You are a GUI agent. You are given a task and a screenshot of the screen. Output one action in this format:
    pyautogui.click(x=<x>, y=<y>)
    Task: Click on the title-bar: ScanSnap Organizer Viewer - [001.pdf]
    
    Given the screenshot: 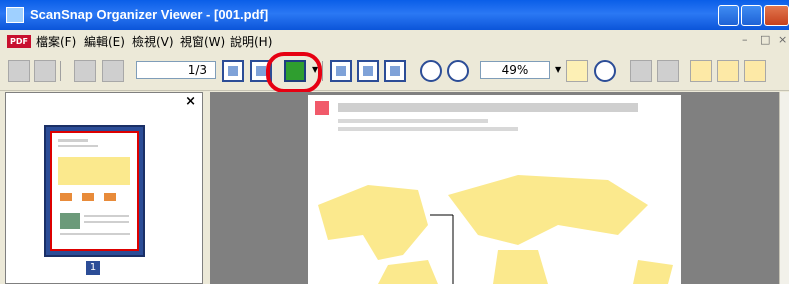 What is the action you would take?
    pyautogui.click(x=394, y=15)
    